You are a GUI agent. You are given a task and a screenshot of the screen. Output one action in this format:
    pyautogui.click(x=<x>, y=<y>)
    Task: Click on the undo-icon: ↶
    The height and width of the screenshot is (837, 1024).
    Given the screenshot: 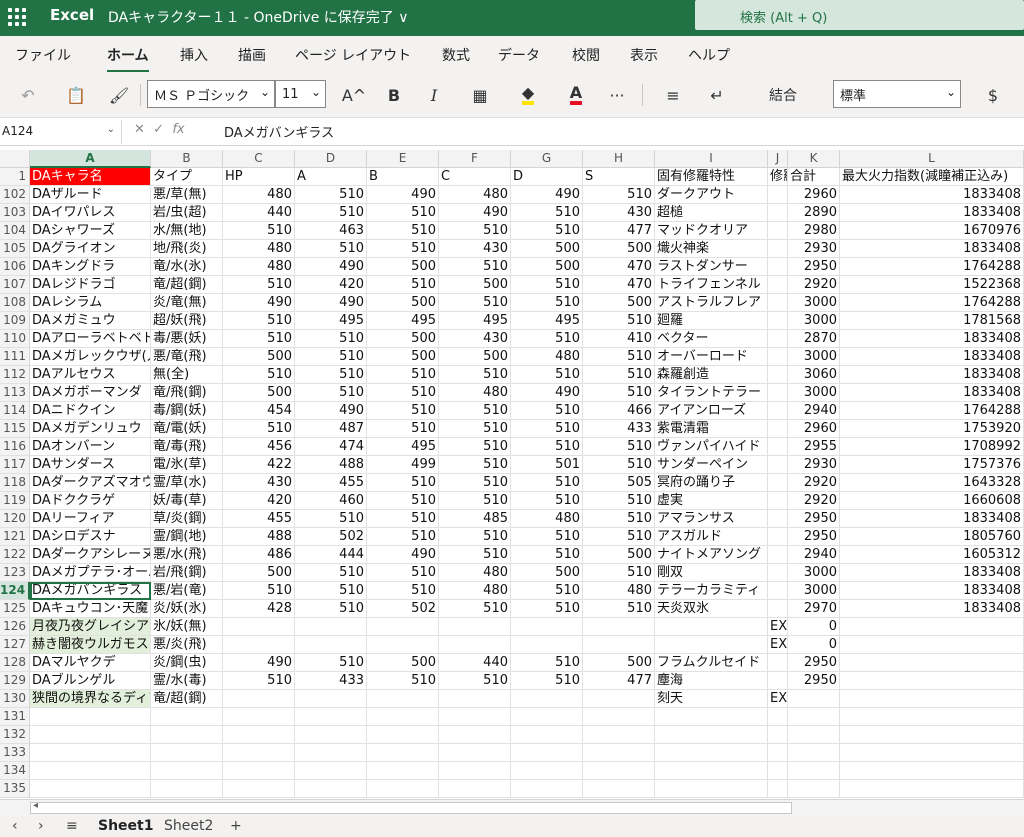 What is the action you would take?
    pyautogui.click(x=28, y=95)
    